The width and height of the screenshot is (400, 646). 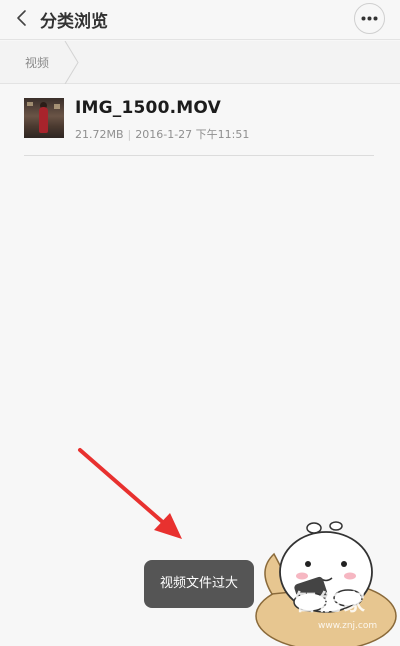 I want to click on watermark-url: www.znj.com, so click(x=348, y=626).